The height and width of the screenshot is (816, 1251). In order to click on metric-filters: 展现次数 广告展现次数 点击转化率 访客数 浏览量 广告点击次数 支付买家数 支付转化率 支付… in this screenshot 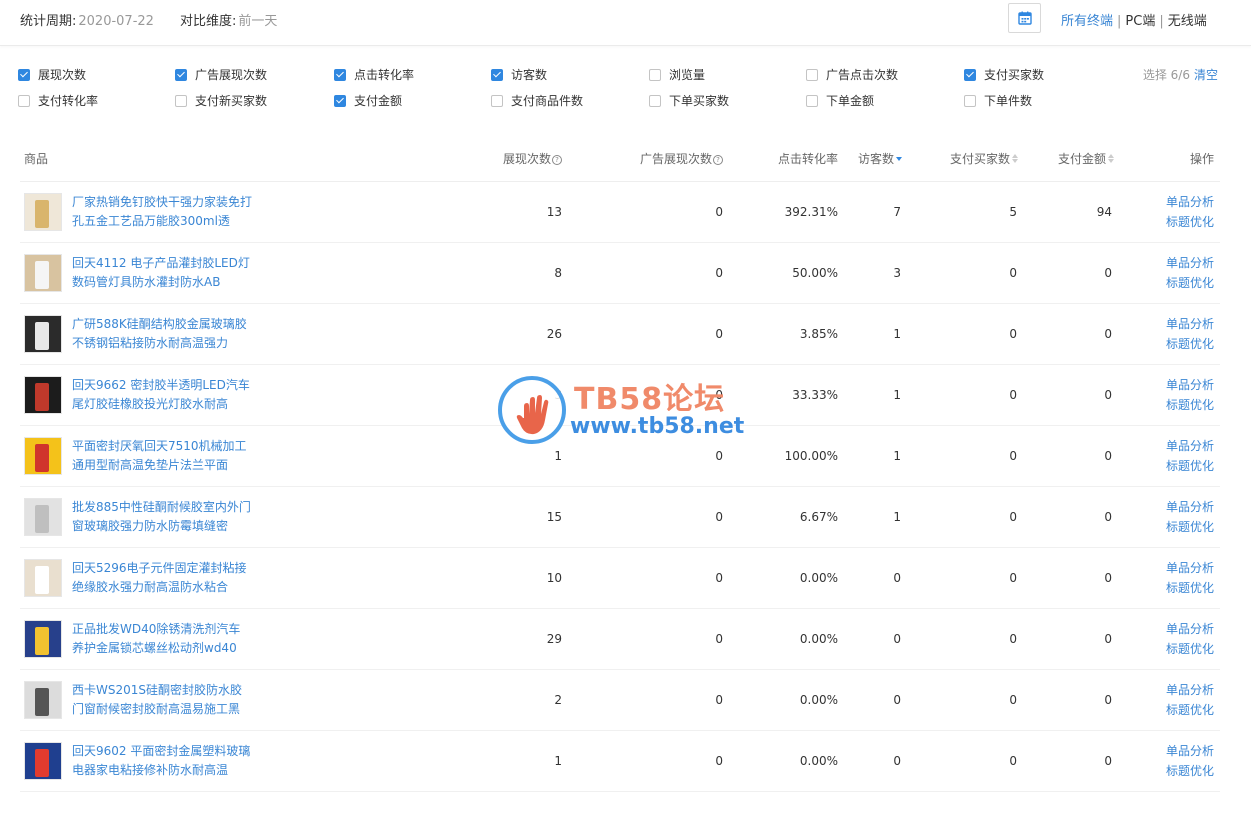, I will do `click(623, 92)`.